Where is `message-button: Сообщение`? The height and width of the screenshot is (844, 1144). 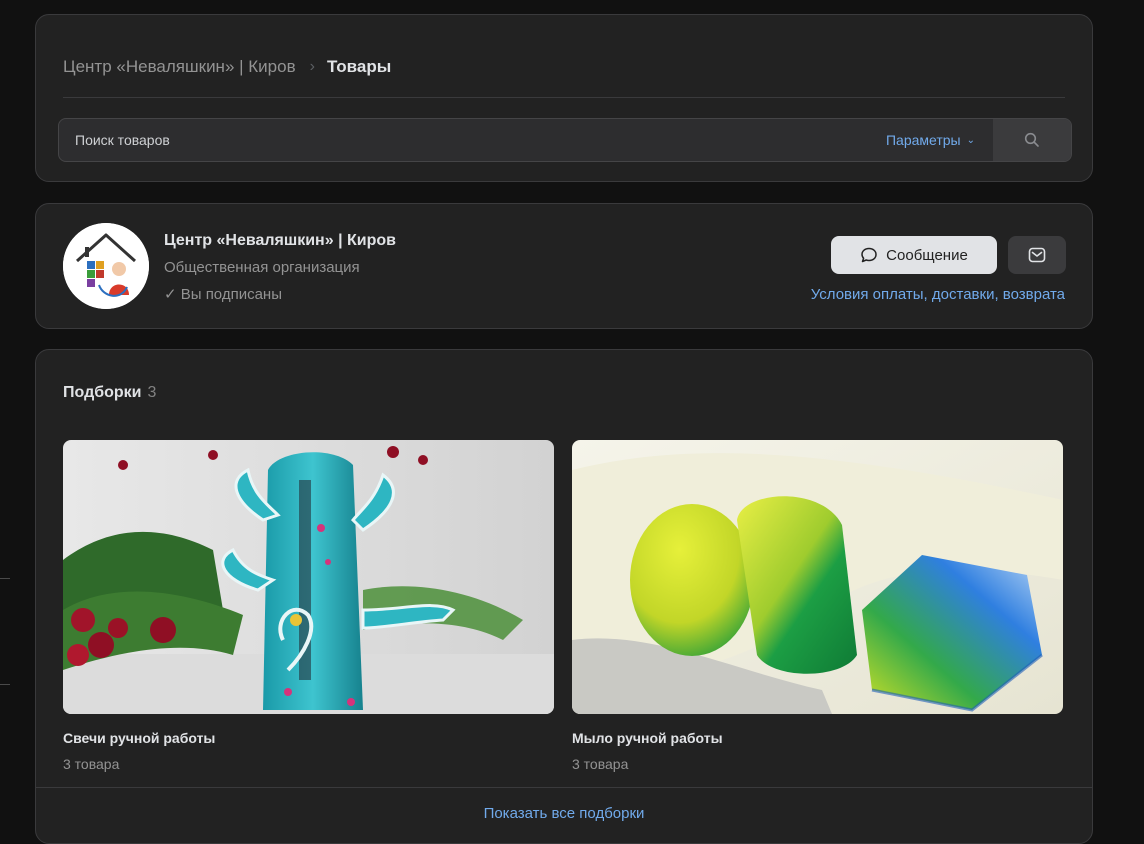
message-button: Сообщение is located at coordinates (914, 255).